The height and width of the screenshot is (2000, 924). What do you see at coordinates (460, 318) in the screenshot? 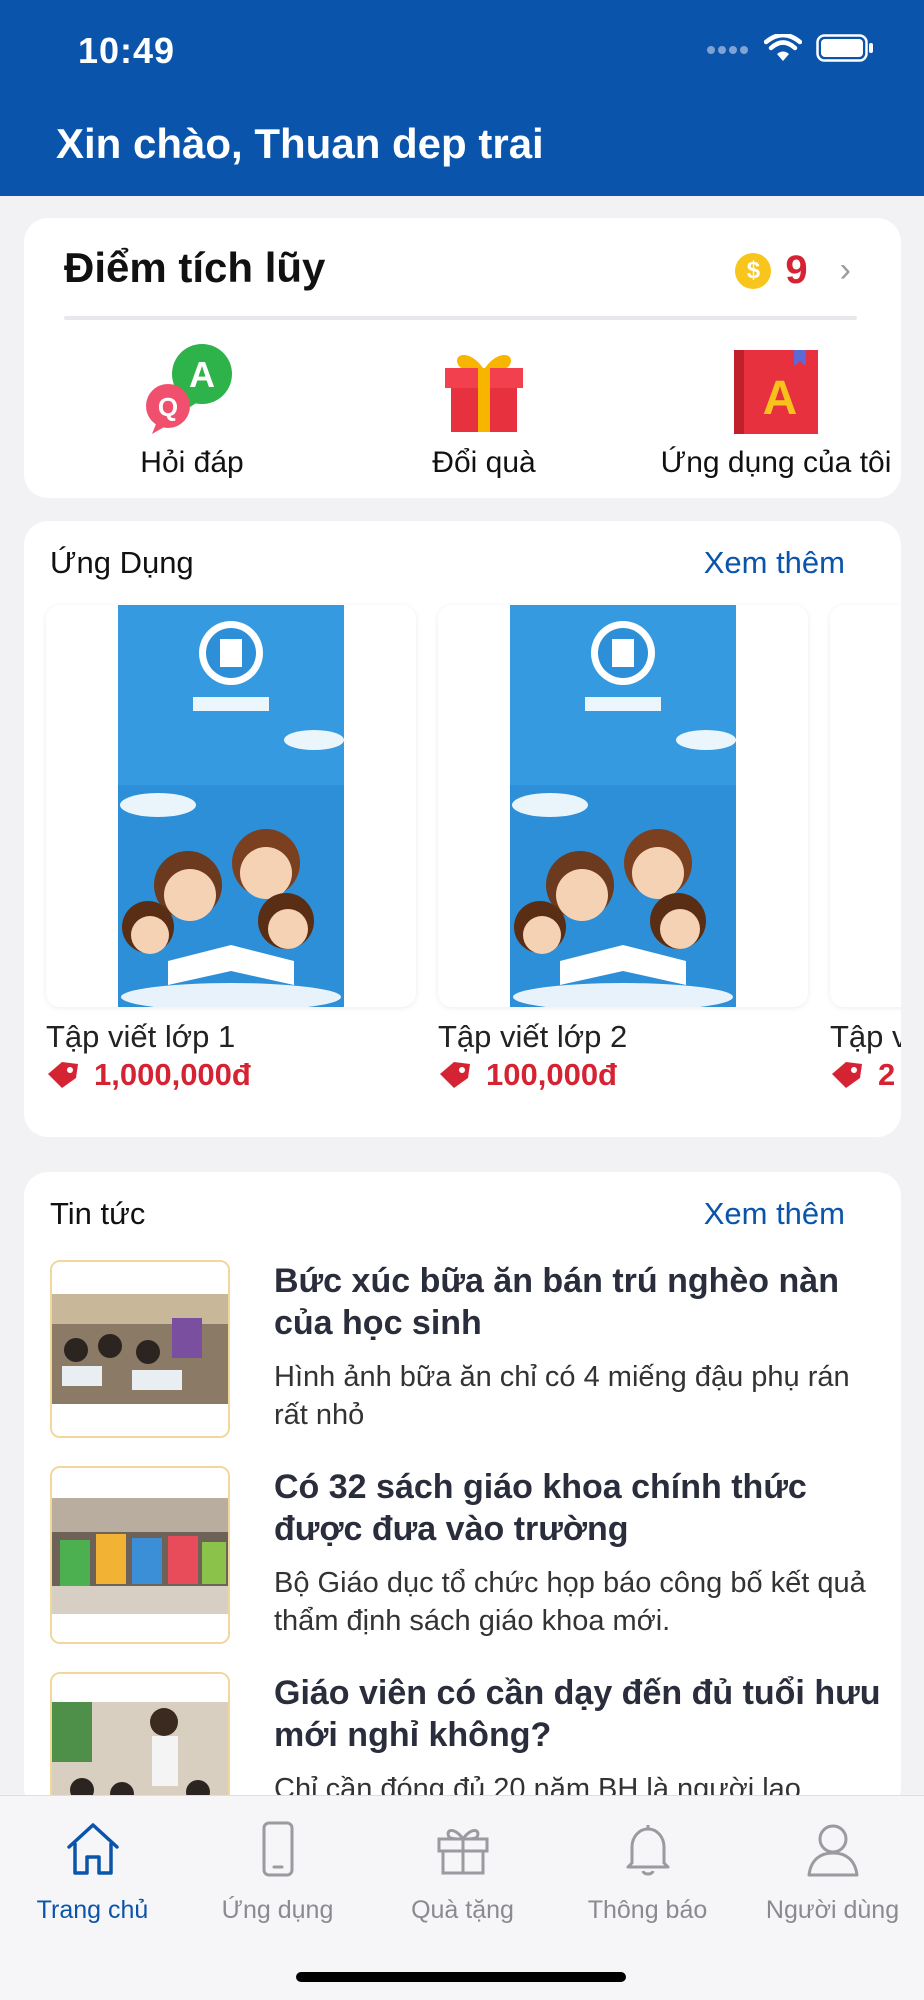
I see `divider` at bounding box center [460, 318].